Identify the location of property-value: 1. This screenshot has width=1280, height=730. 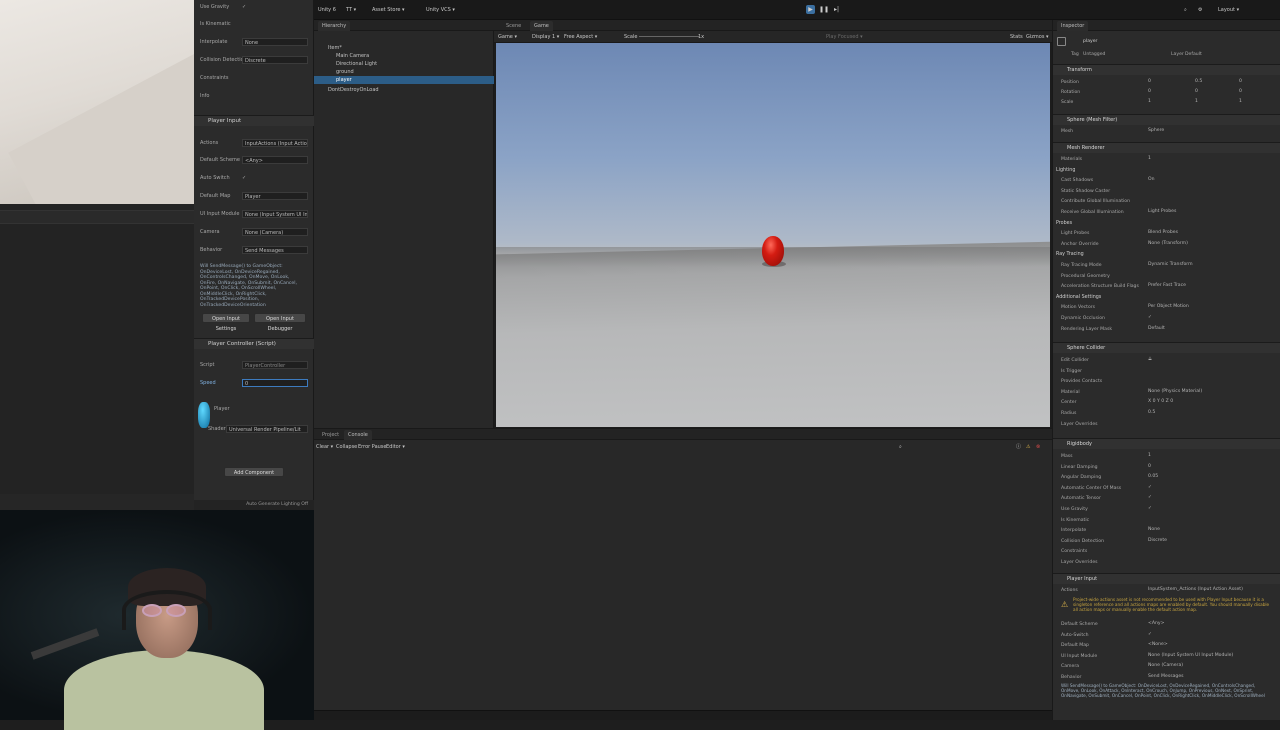
(1210, 456).